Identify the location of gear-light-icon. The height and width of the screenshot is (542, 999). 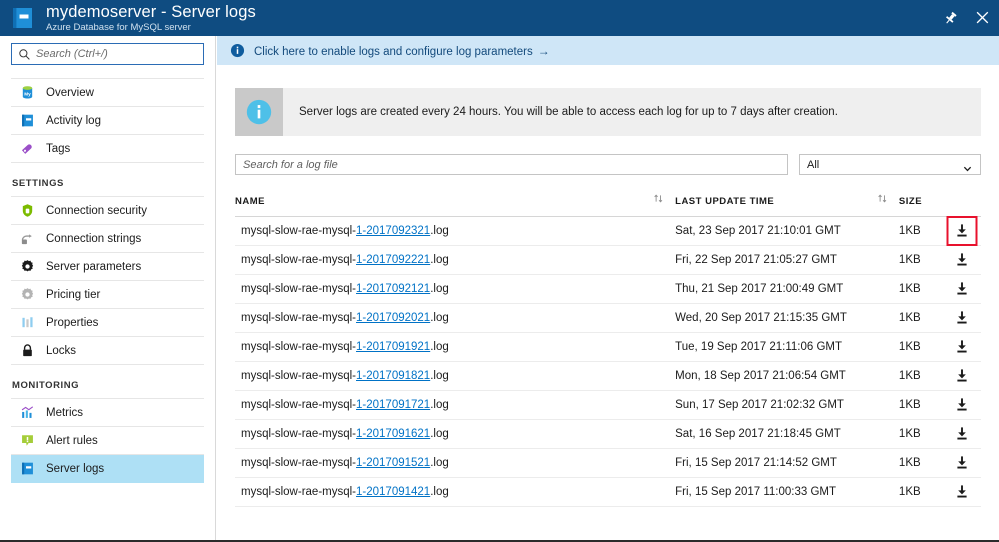
(27, 295).